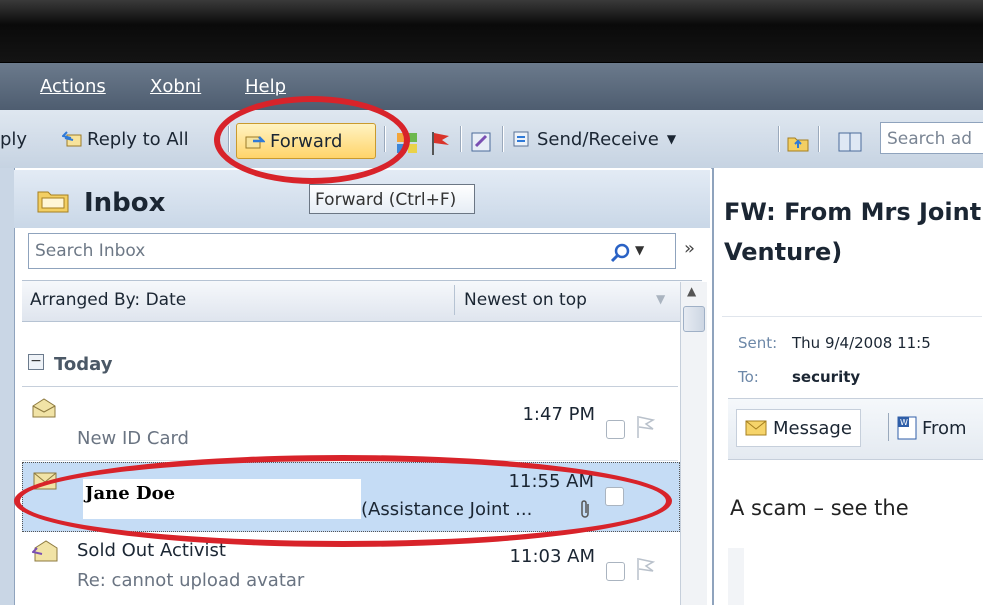  What do you see at coordinates (350, 386) in the screenshot?
I see `group-divider` at bounding box center [350, 386].